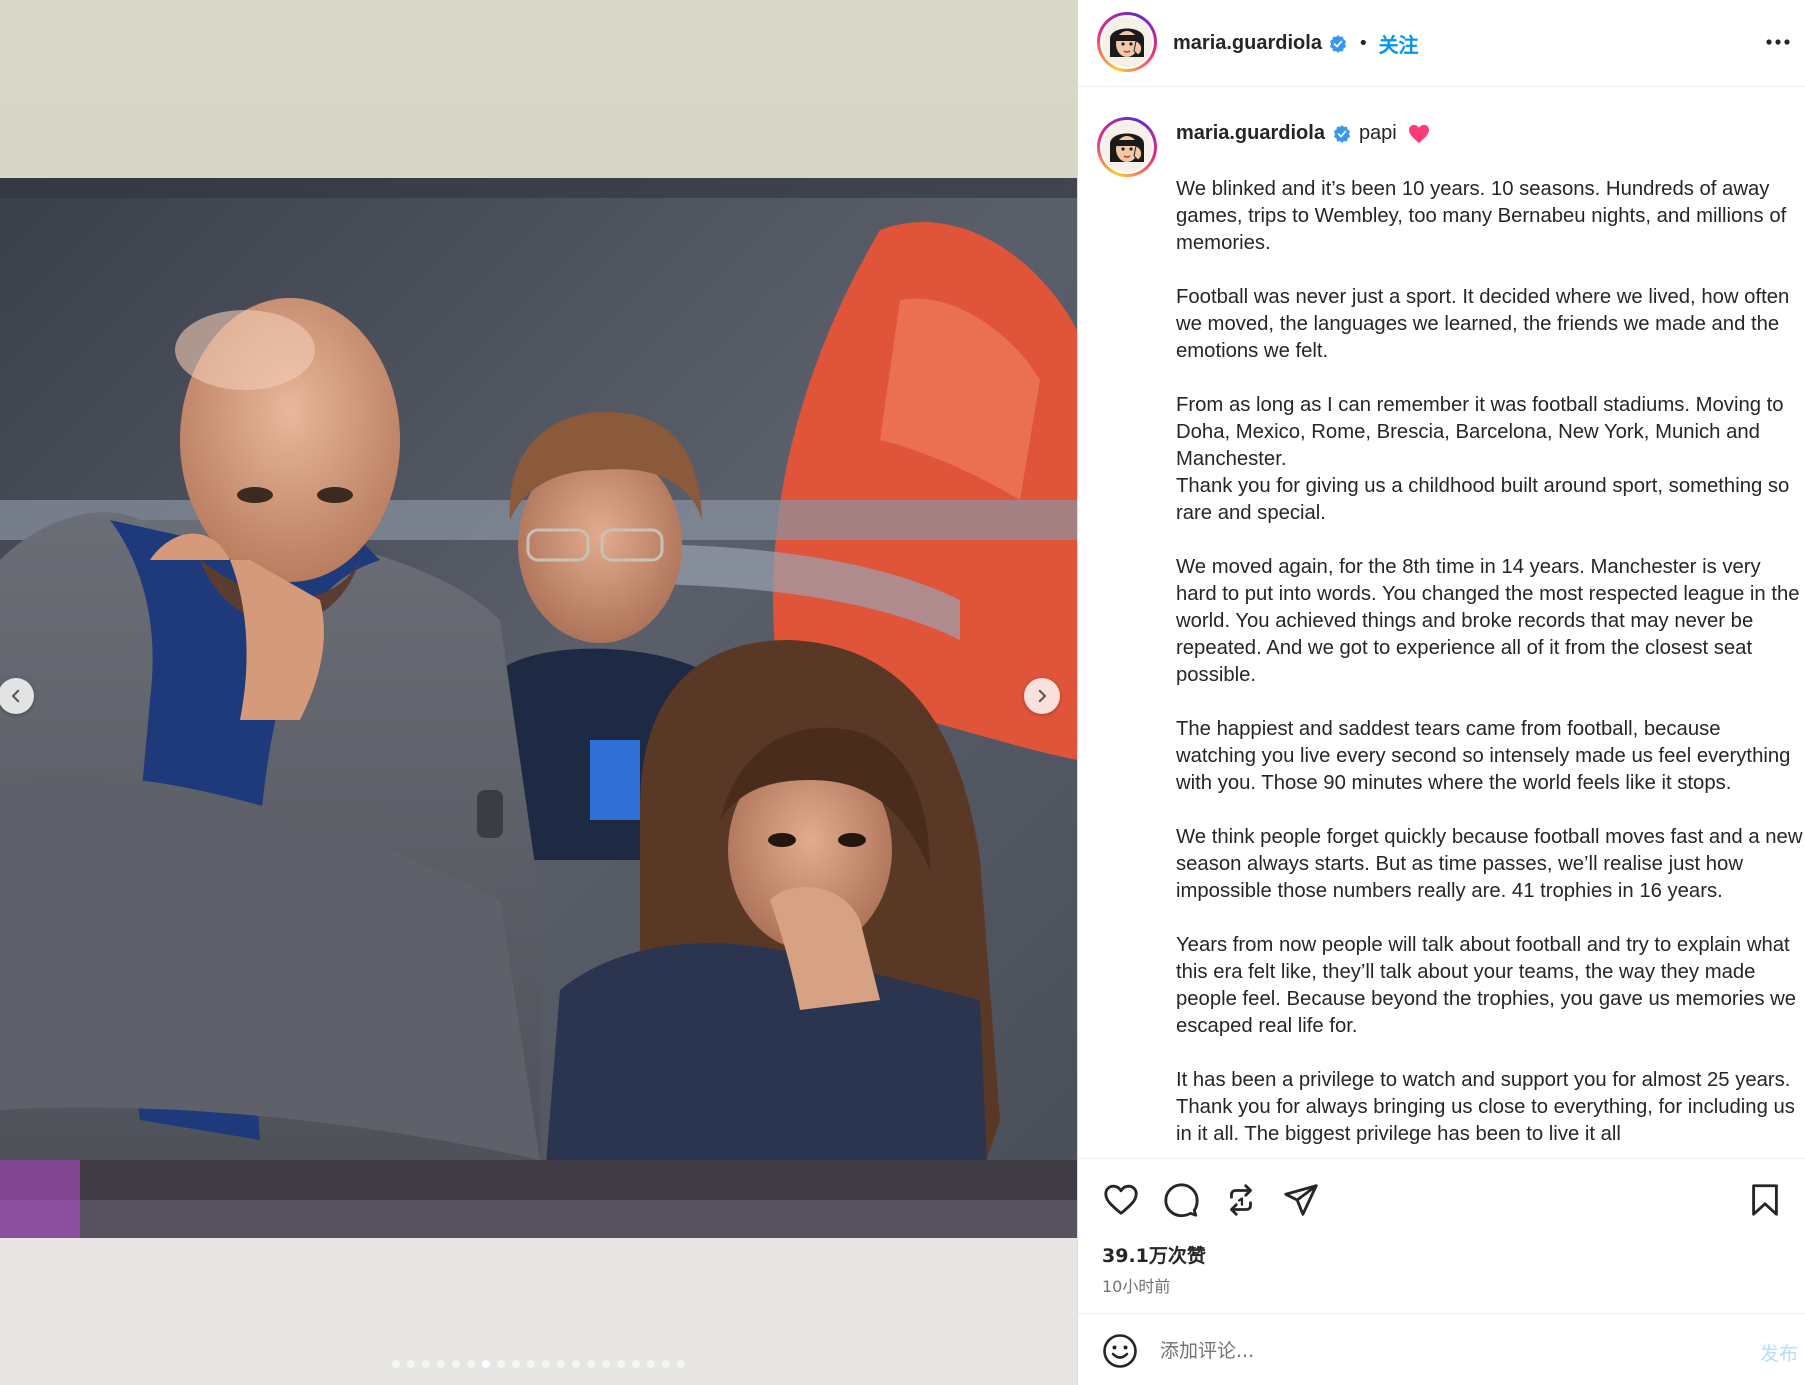 The image size is (1805, 1385). I want to click on comment-button, so click(1181, 1200).